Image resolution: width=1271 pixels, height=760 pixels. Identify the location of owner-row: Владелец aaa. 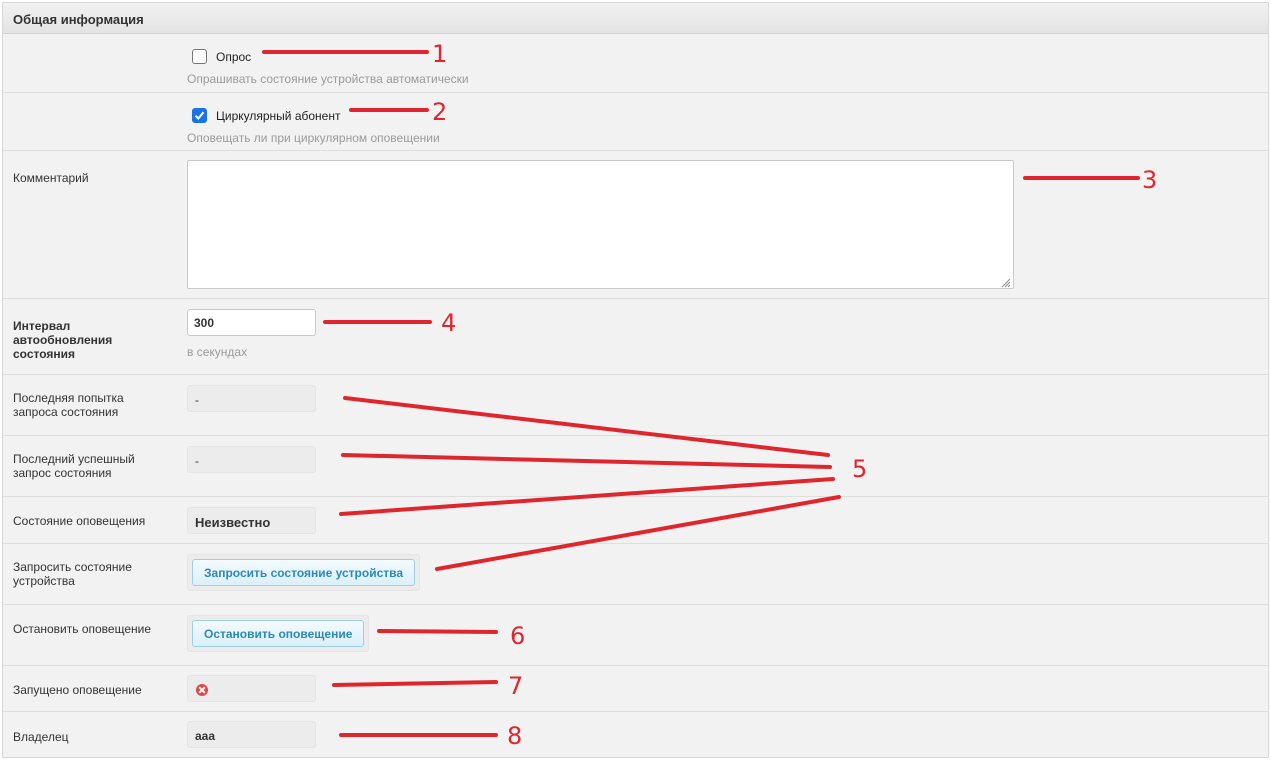
(635, 734).